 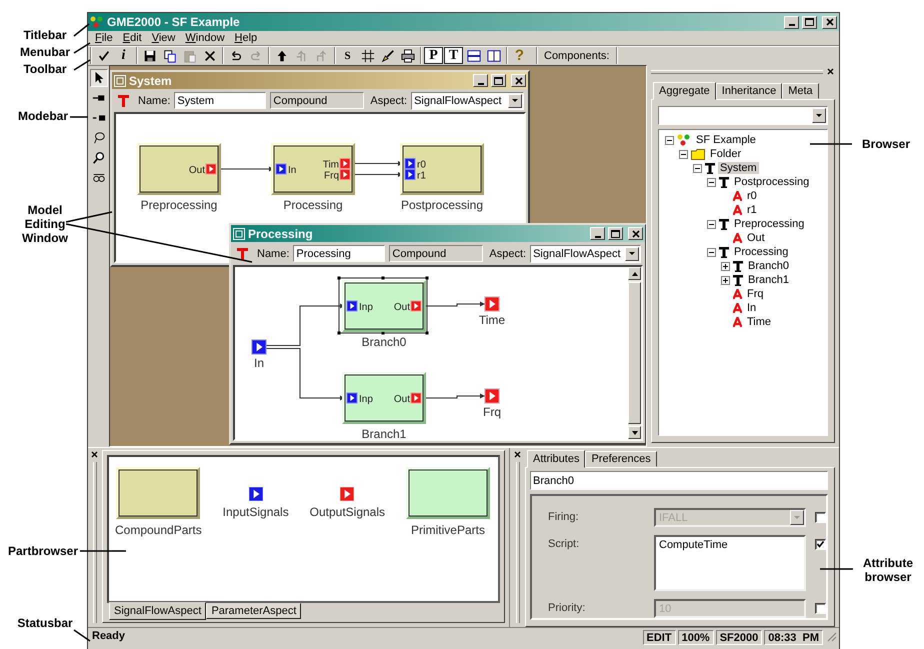 I want to click on node-label: Branch1, so click(x=384, y=433).